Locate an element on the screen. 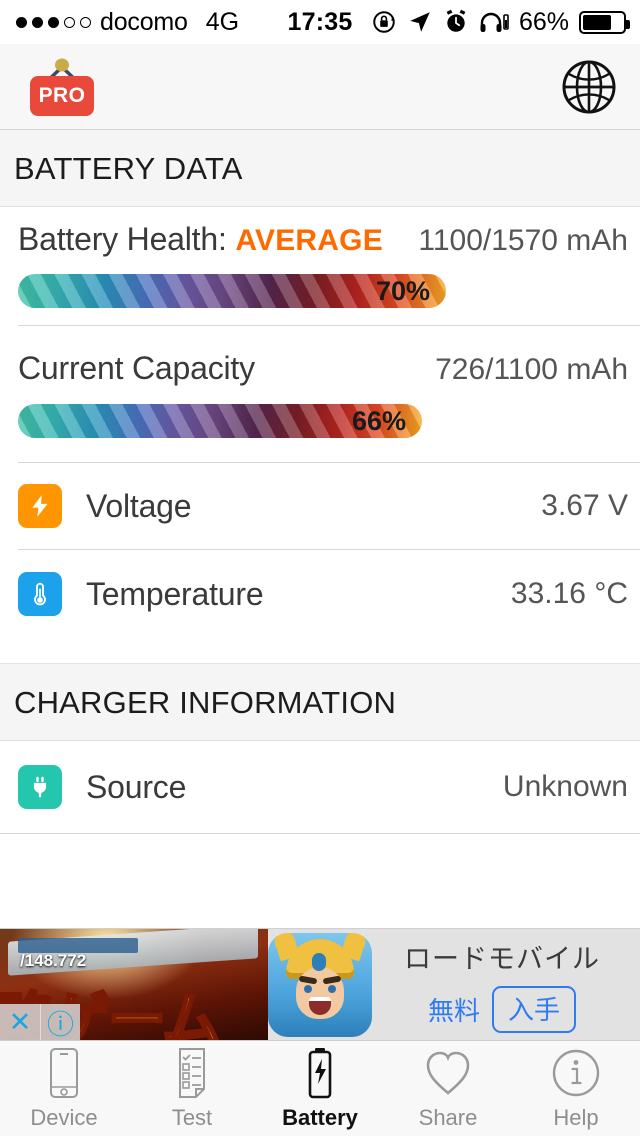  status-bar-clock: 17:35 is located at coordinates (320, 21).